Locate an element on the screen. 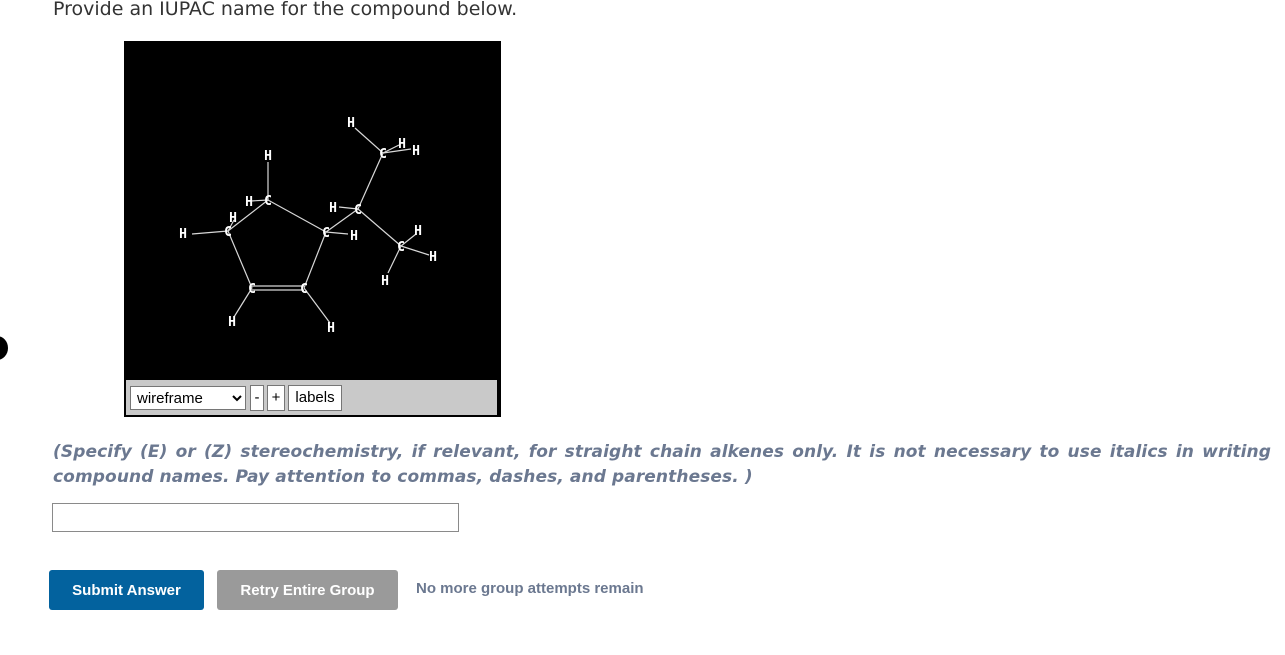 This screenshot has width=1285, height=655. edge-indicator is located at coordinates (4, 348).